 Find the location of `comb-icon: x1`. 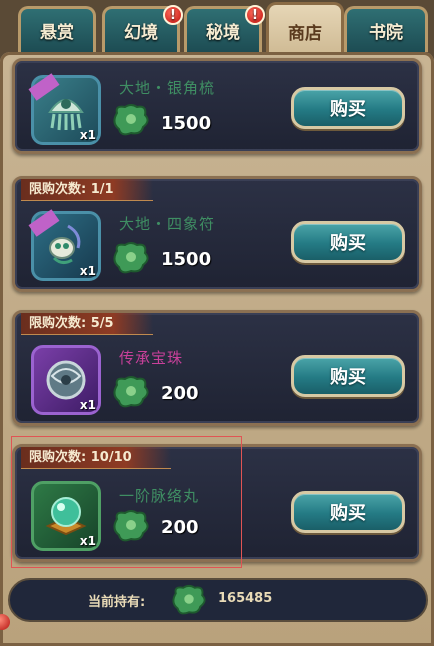

comb-icon: x1 is located at coordinates (64, 109).